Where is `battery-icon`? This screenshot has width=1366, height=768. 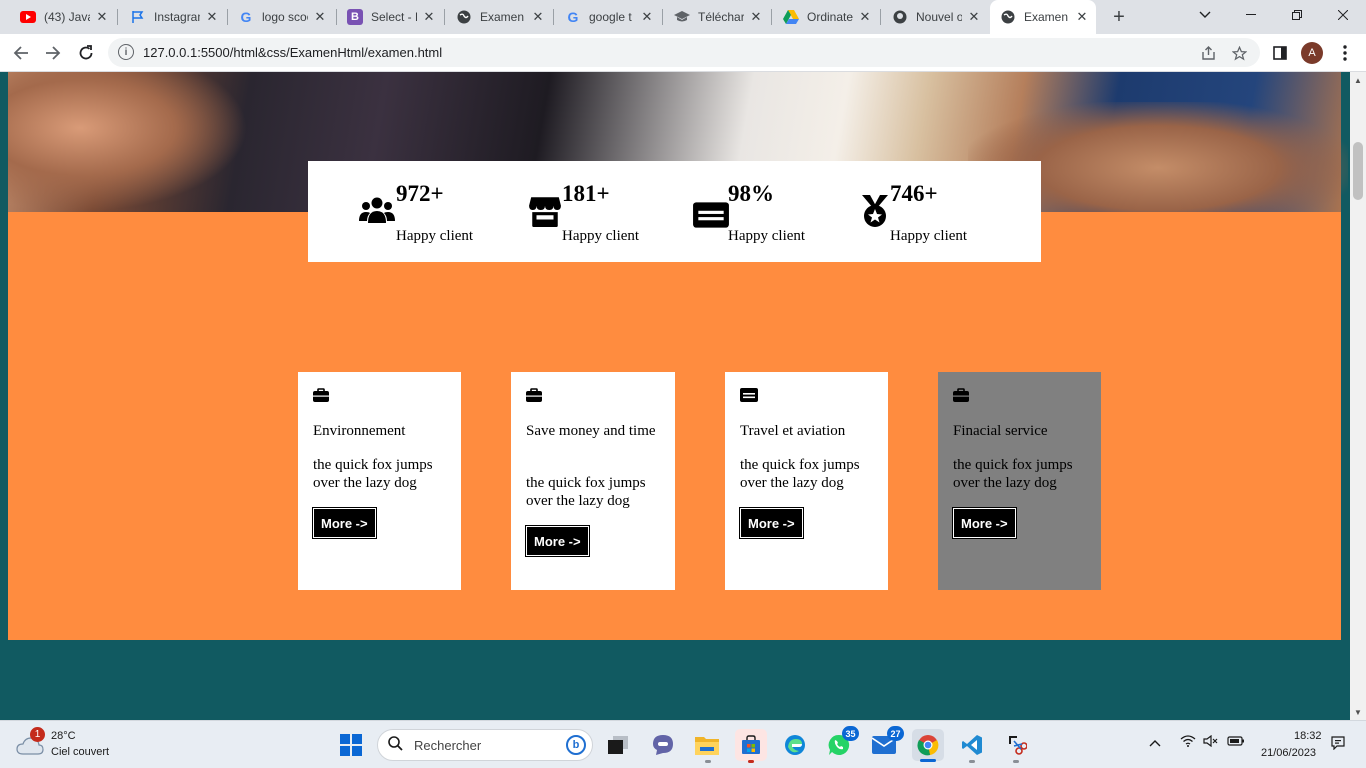
battery-icon is located at coordinates (1236, 742).